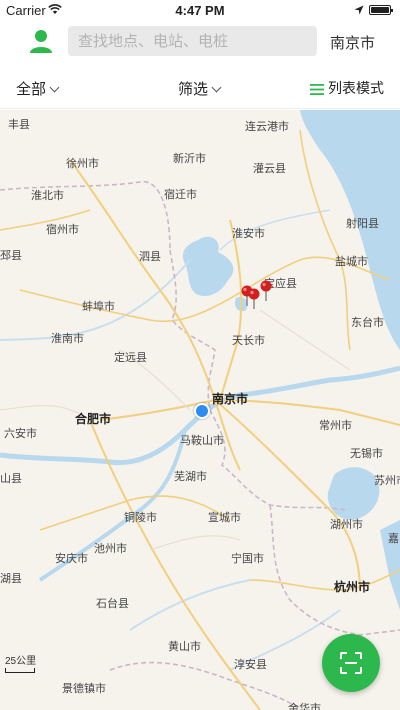 The image size is (400, 710). I want to click on filter-bar: 全部 筛选 列表模式, so click(200, 89).